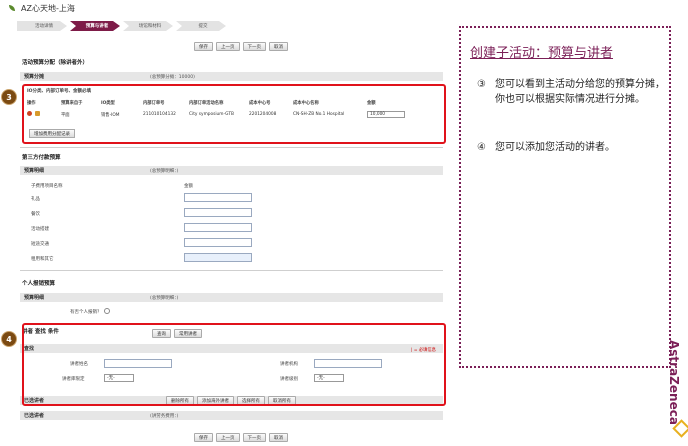 The height and width of the screenshot is (446, 688). I want to click on sub-item-header: 子费用项目名称, so click(47, 186).